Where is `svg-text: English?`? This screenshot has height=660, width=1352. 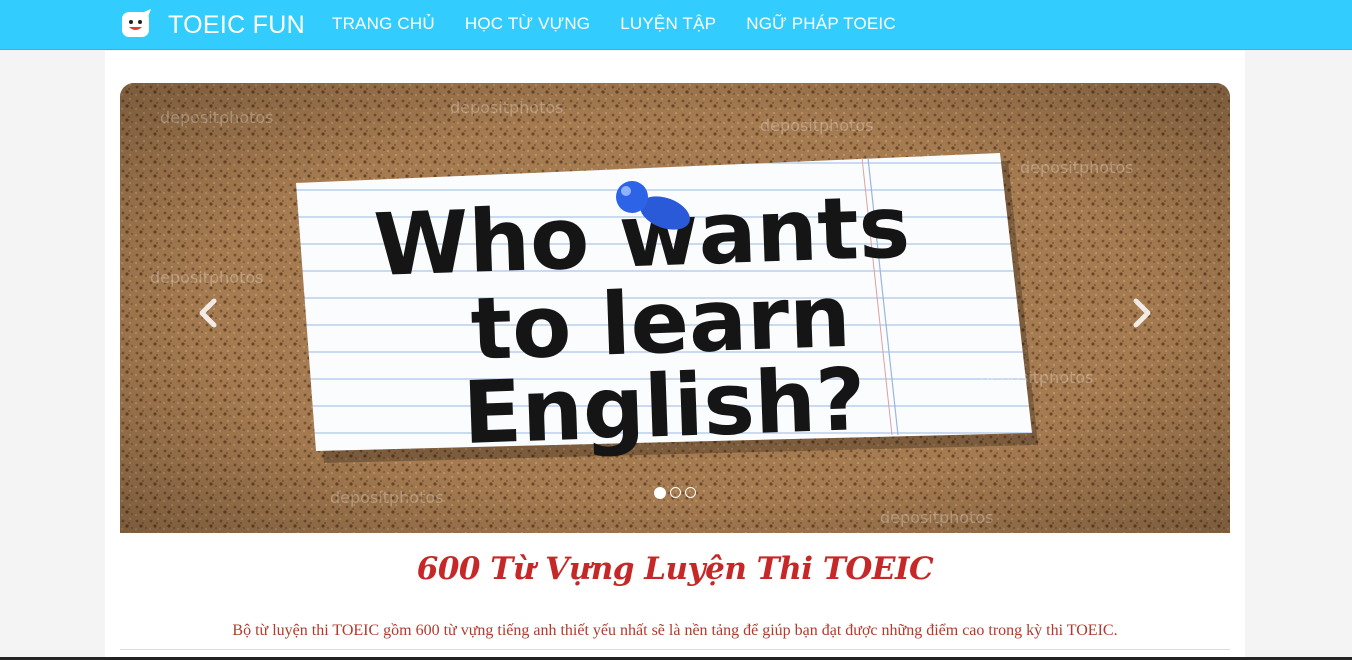
svg-text: English? is located at coordinates (664, 407).